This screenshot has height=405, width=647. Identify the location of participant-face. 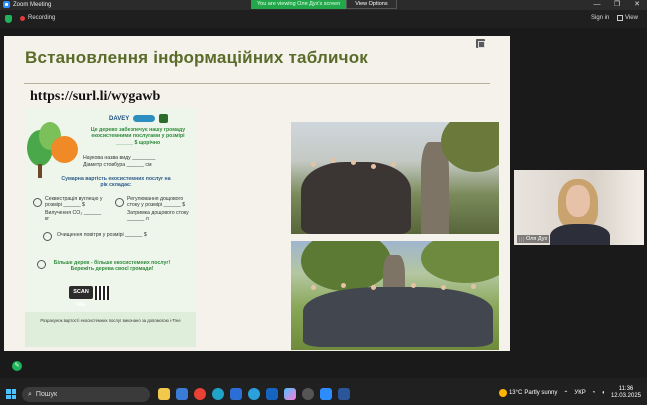
(578, 201).